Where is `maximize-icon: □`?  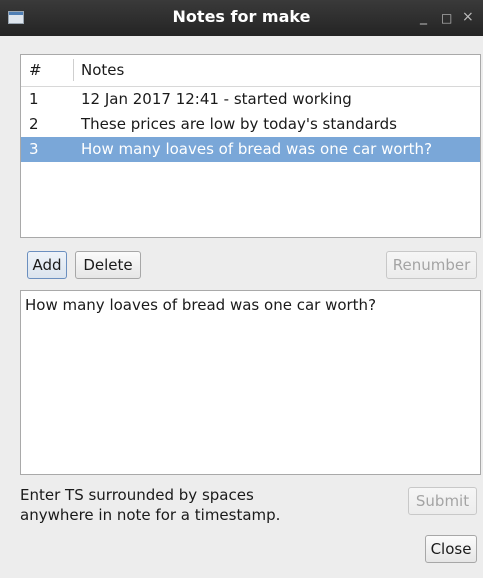 maximize-icon: □ is located at coordinates (446, 18).